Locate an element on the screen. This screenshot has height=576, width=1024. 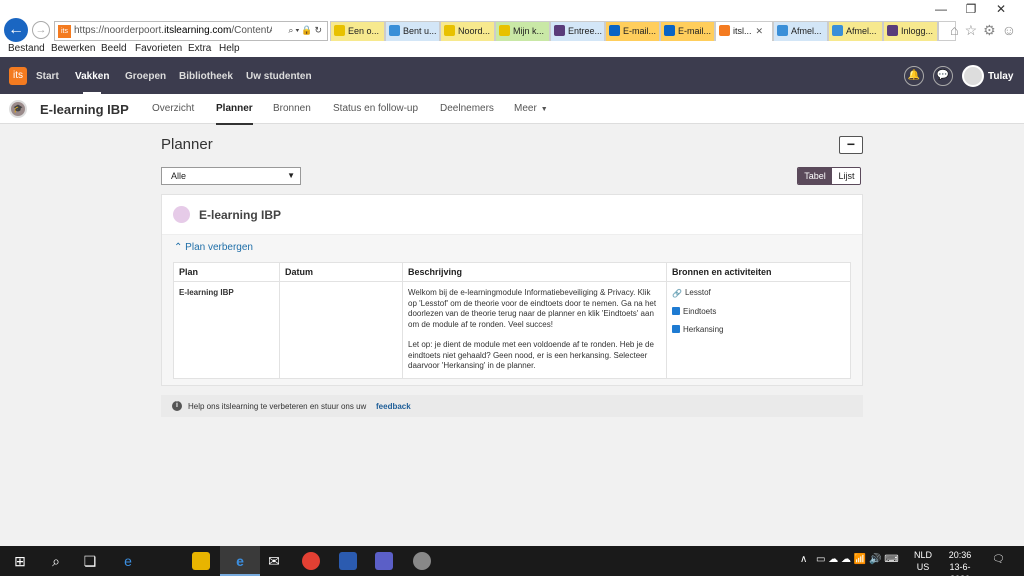
nav-bibliotheek: Bibliotheek is located at coordinates (206, 76).